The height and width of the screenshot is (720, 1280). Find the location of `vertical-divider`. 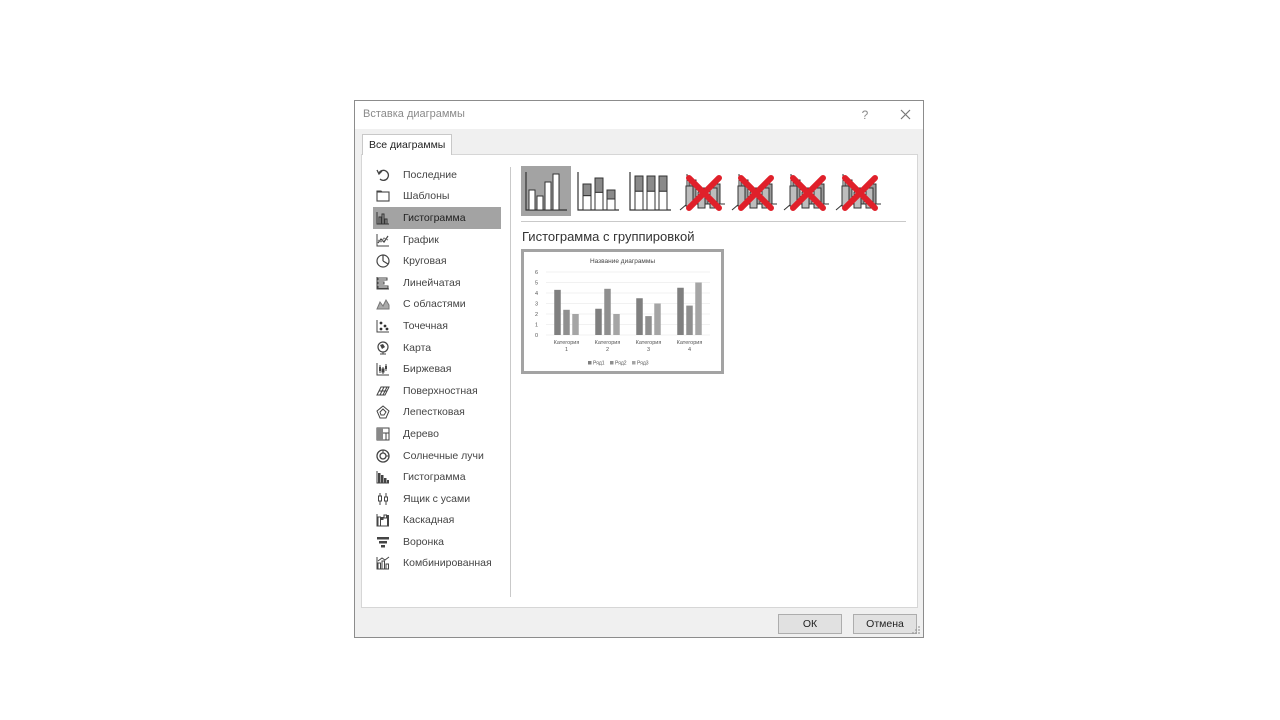

vertical-divider is located at coordinates (510, 382).